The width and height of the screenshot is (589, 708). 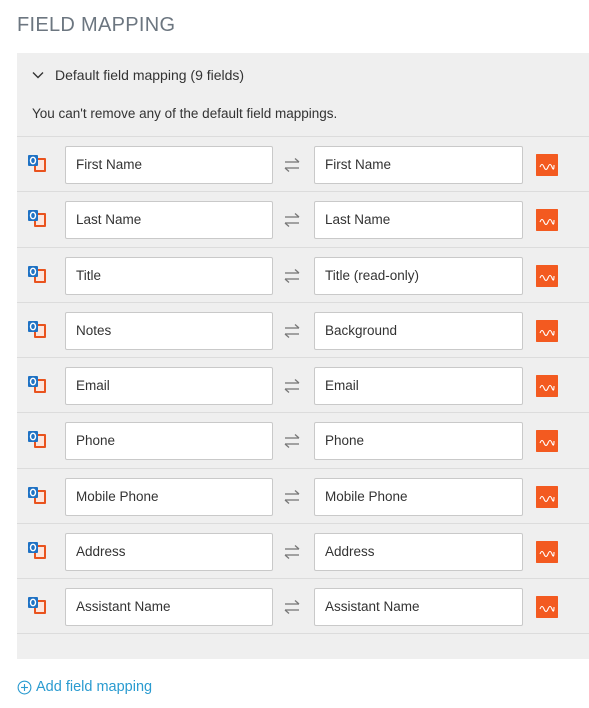 What do you see at coordinates (96, 25) in the screenshot?
I see `section-heading: FIELD MAPPING` at bounding box center [96, 25].